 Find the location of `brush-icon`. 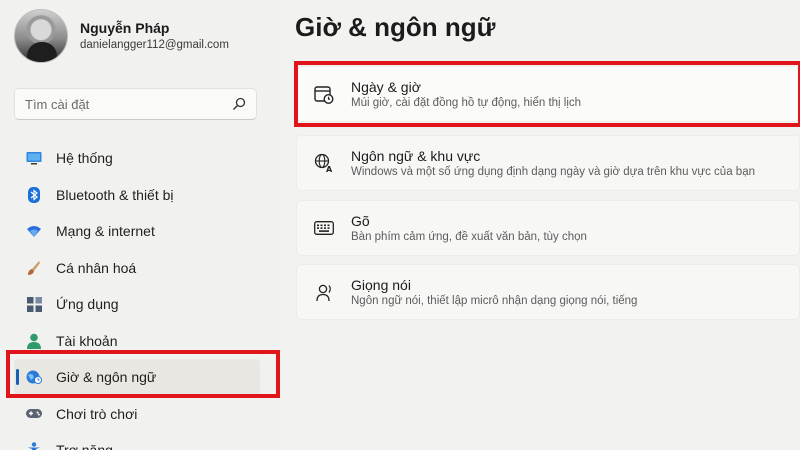

brush-icon is located at coordinates (34, 268).